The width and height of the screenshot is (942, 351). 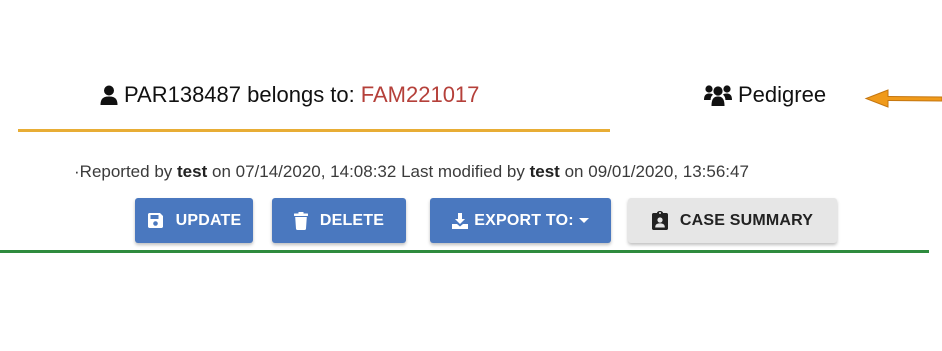 What do you see at coordinates (192, 171) in the screenshot?
I see `meta-reporter: test` at bounding box center [192, 171].